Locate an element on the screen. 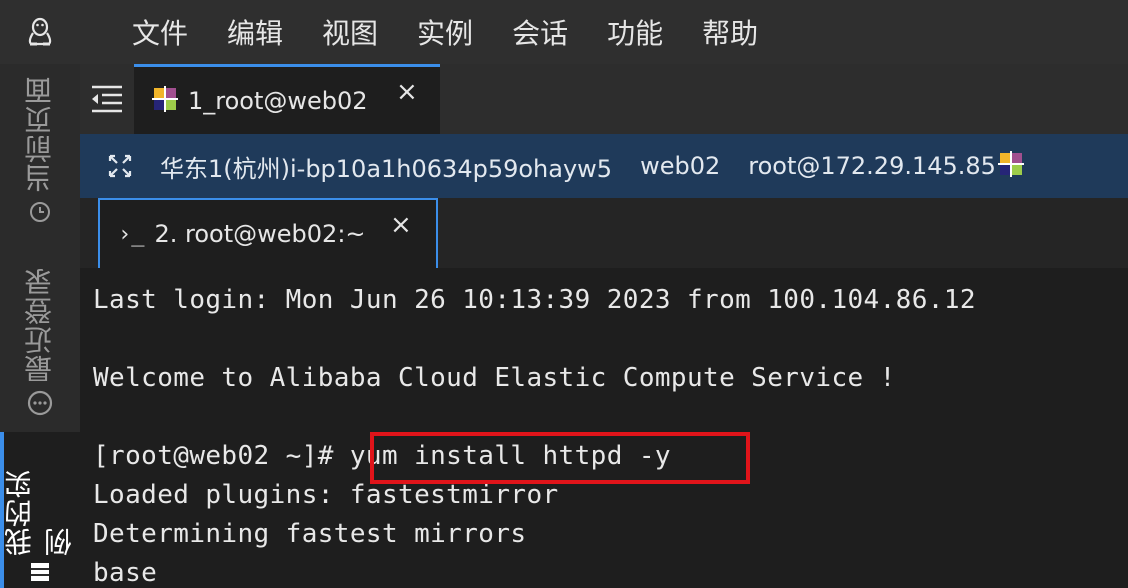 This screenshot has width=1128, height=588. sidebar-item-label: 最近登录 is located at coordinates (39, 325).